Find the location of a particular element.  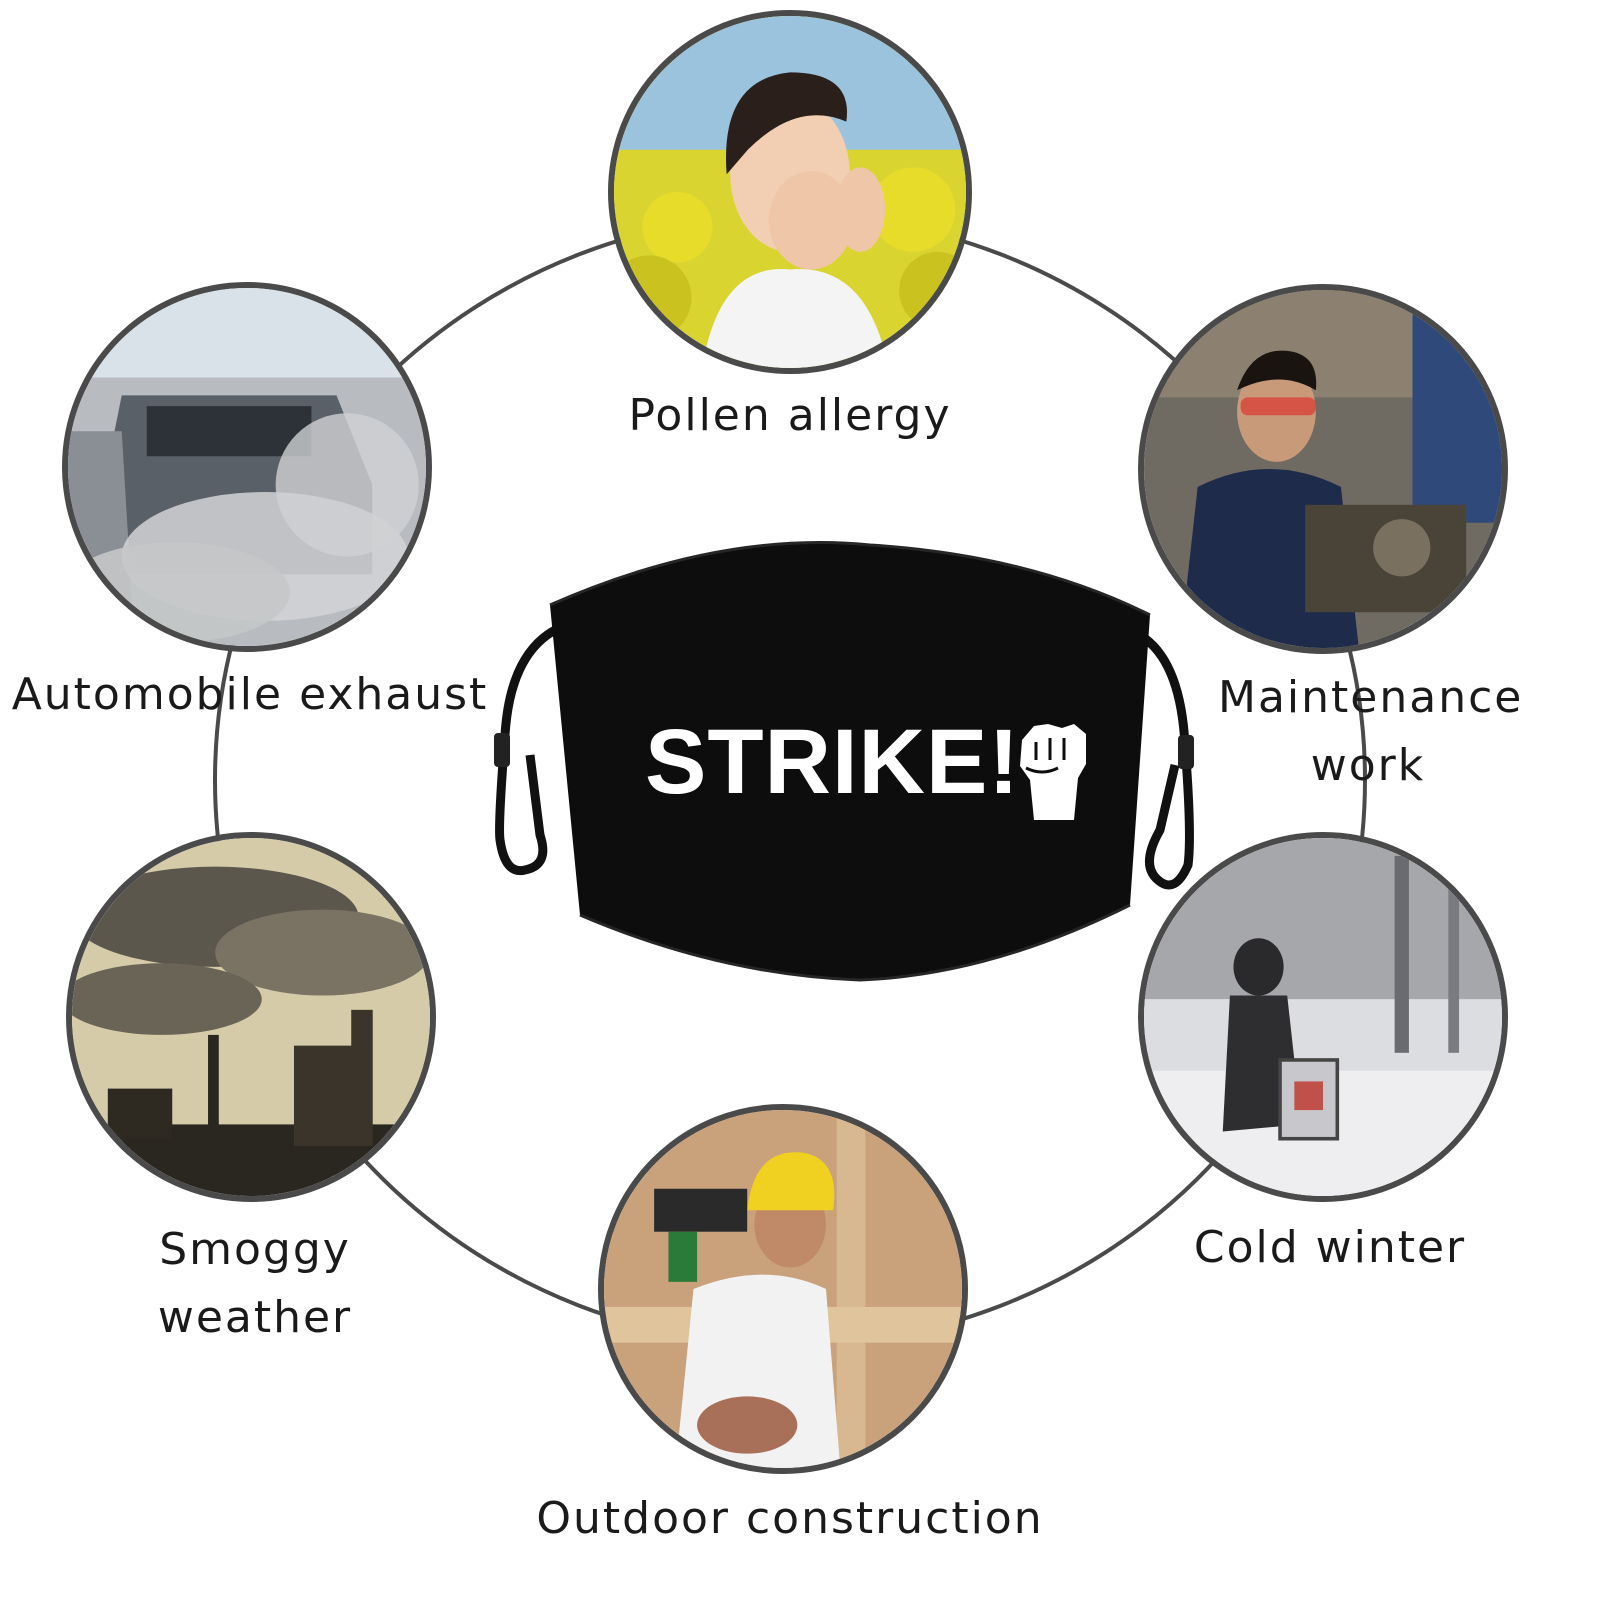

label-pollen-allergy: Pollen allergy is located at coordinates (790, 415).